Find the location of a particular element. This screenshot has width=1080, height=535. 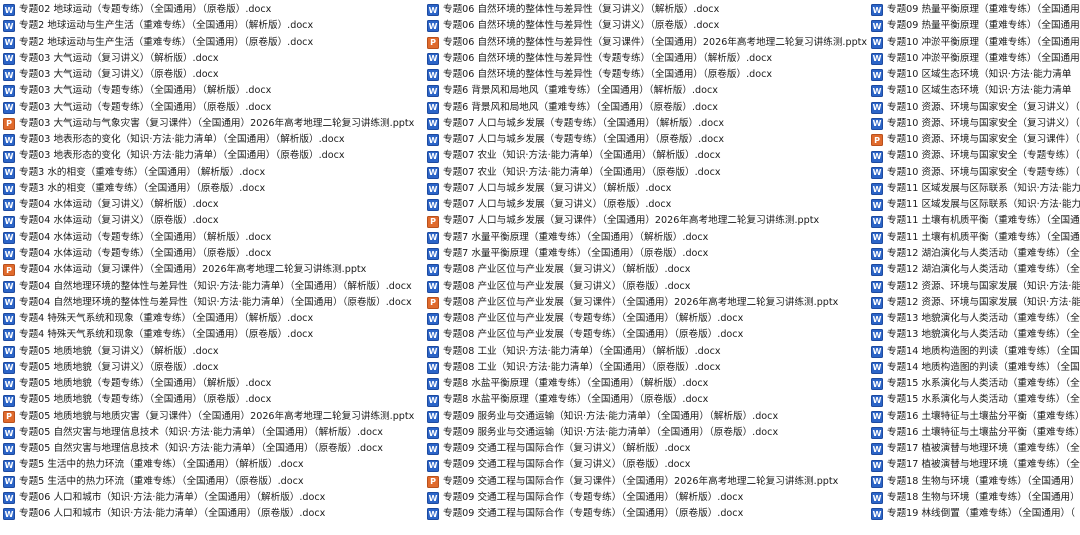

file-item: 专题05 地质地貌（专题专练）（全国通用）（原卷版）.docx is located at coordinates (214, 400).